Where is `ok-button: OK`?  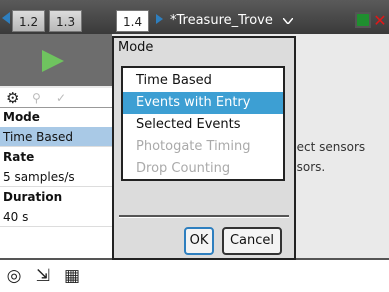
ok-button: OK is located at coordinates (199, 241).